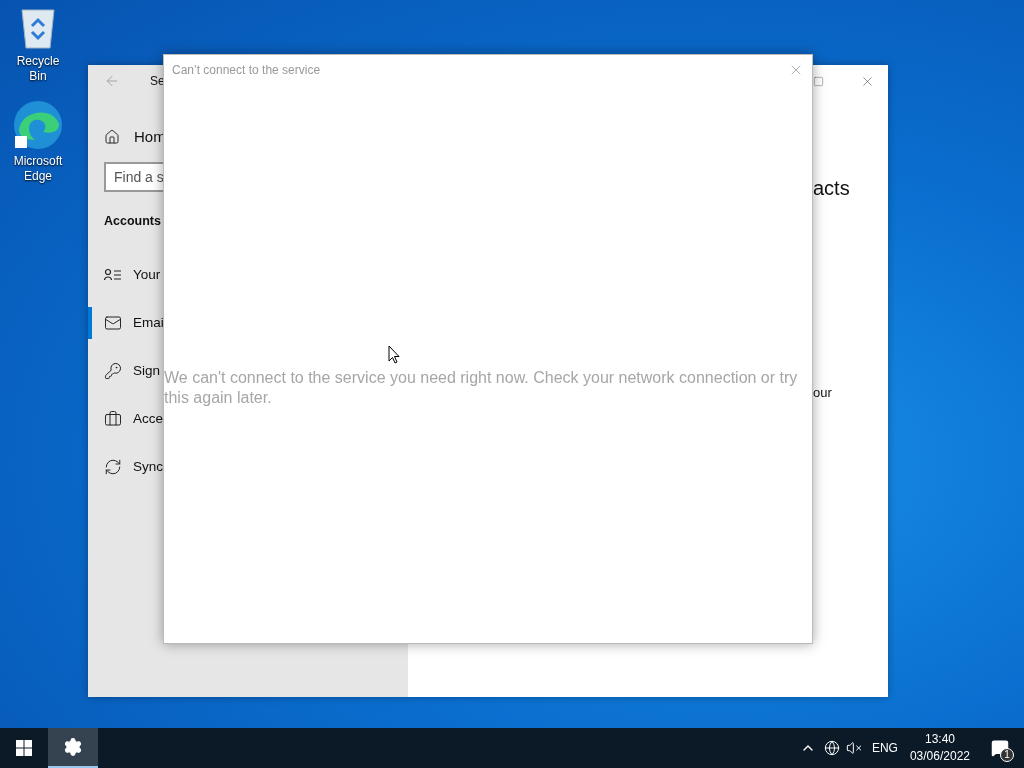  What do you see at coordinates (481, 388) in the screenshot?
I see `error-message: We can't connect to the service you need right now. Check your network connection or try this again later.` at bounding box center [481, 388].